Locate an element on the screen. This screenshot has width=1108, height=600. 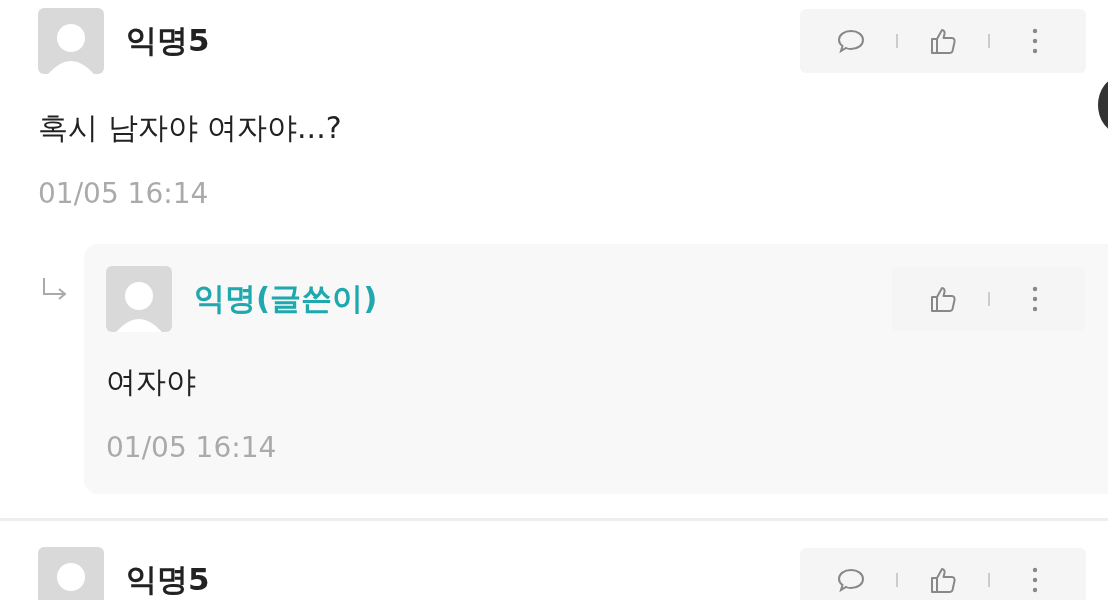
comment-text: 혹시 남자야 여자야...? is located at coordinates (190, 128).